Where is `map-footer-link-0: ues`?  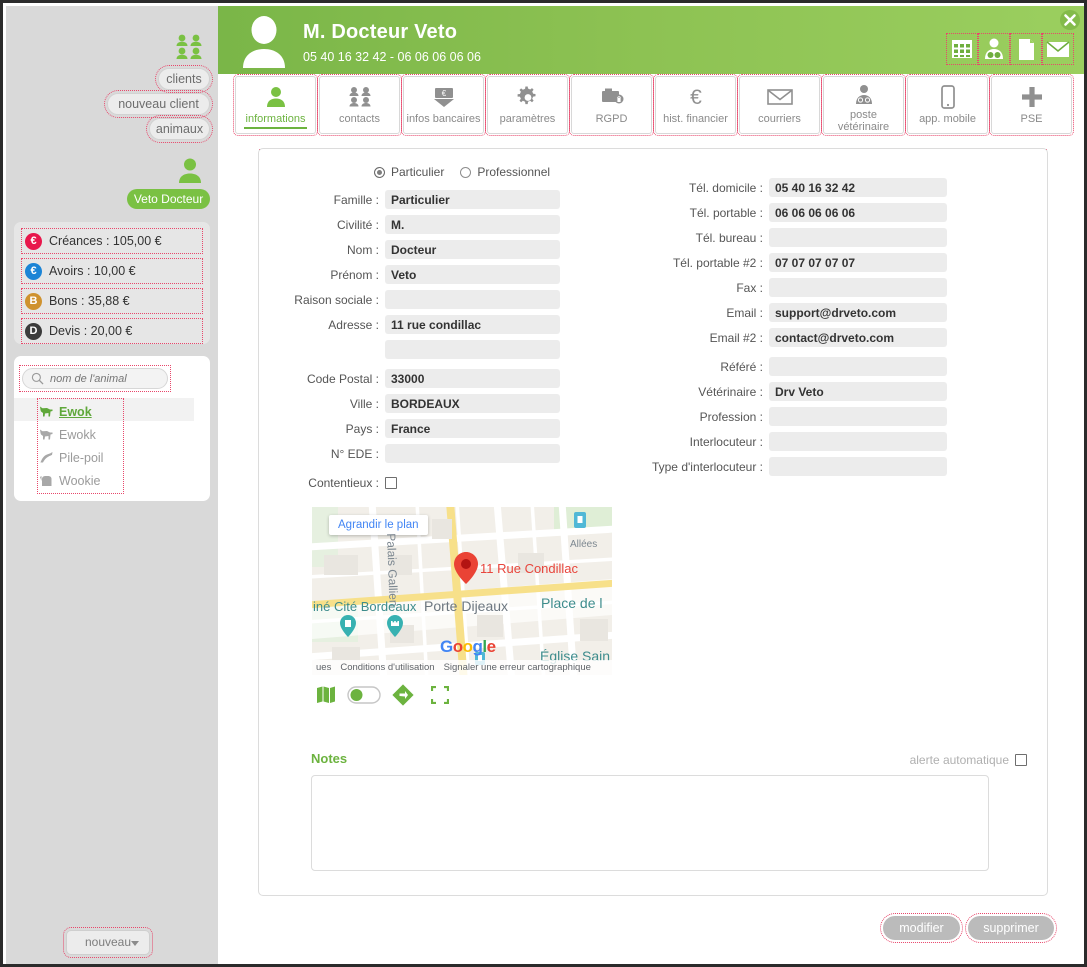
map-footer-link-0: ues is located at coordinates (323, 667).